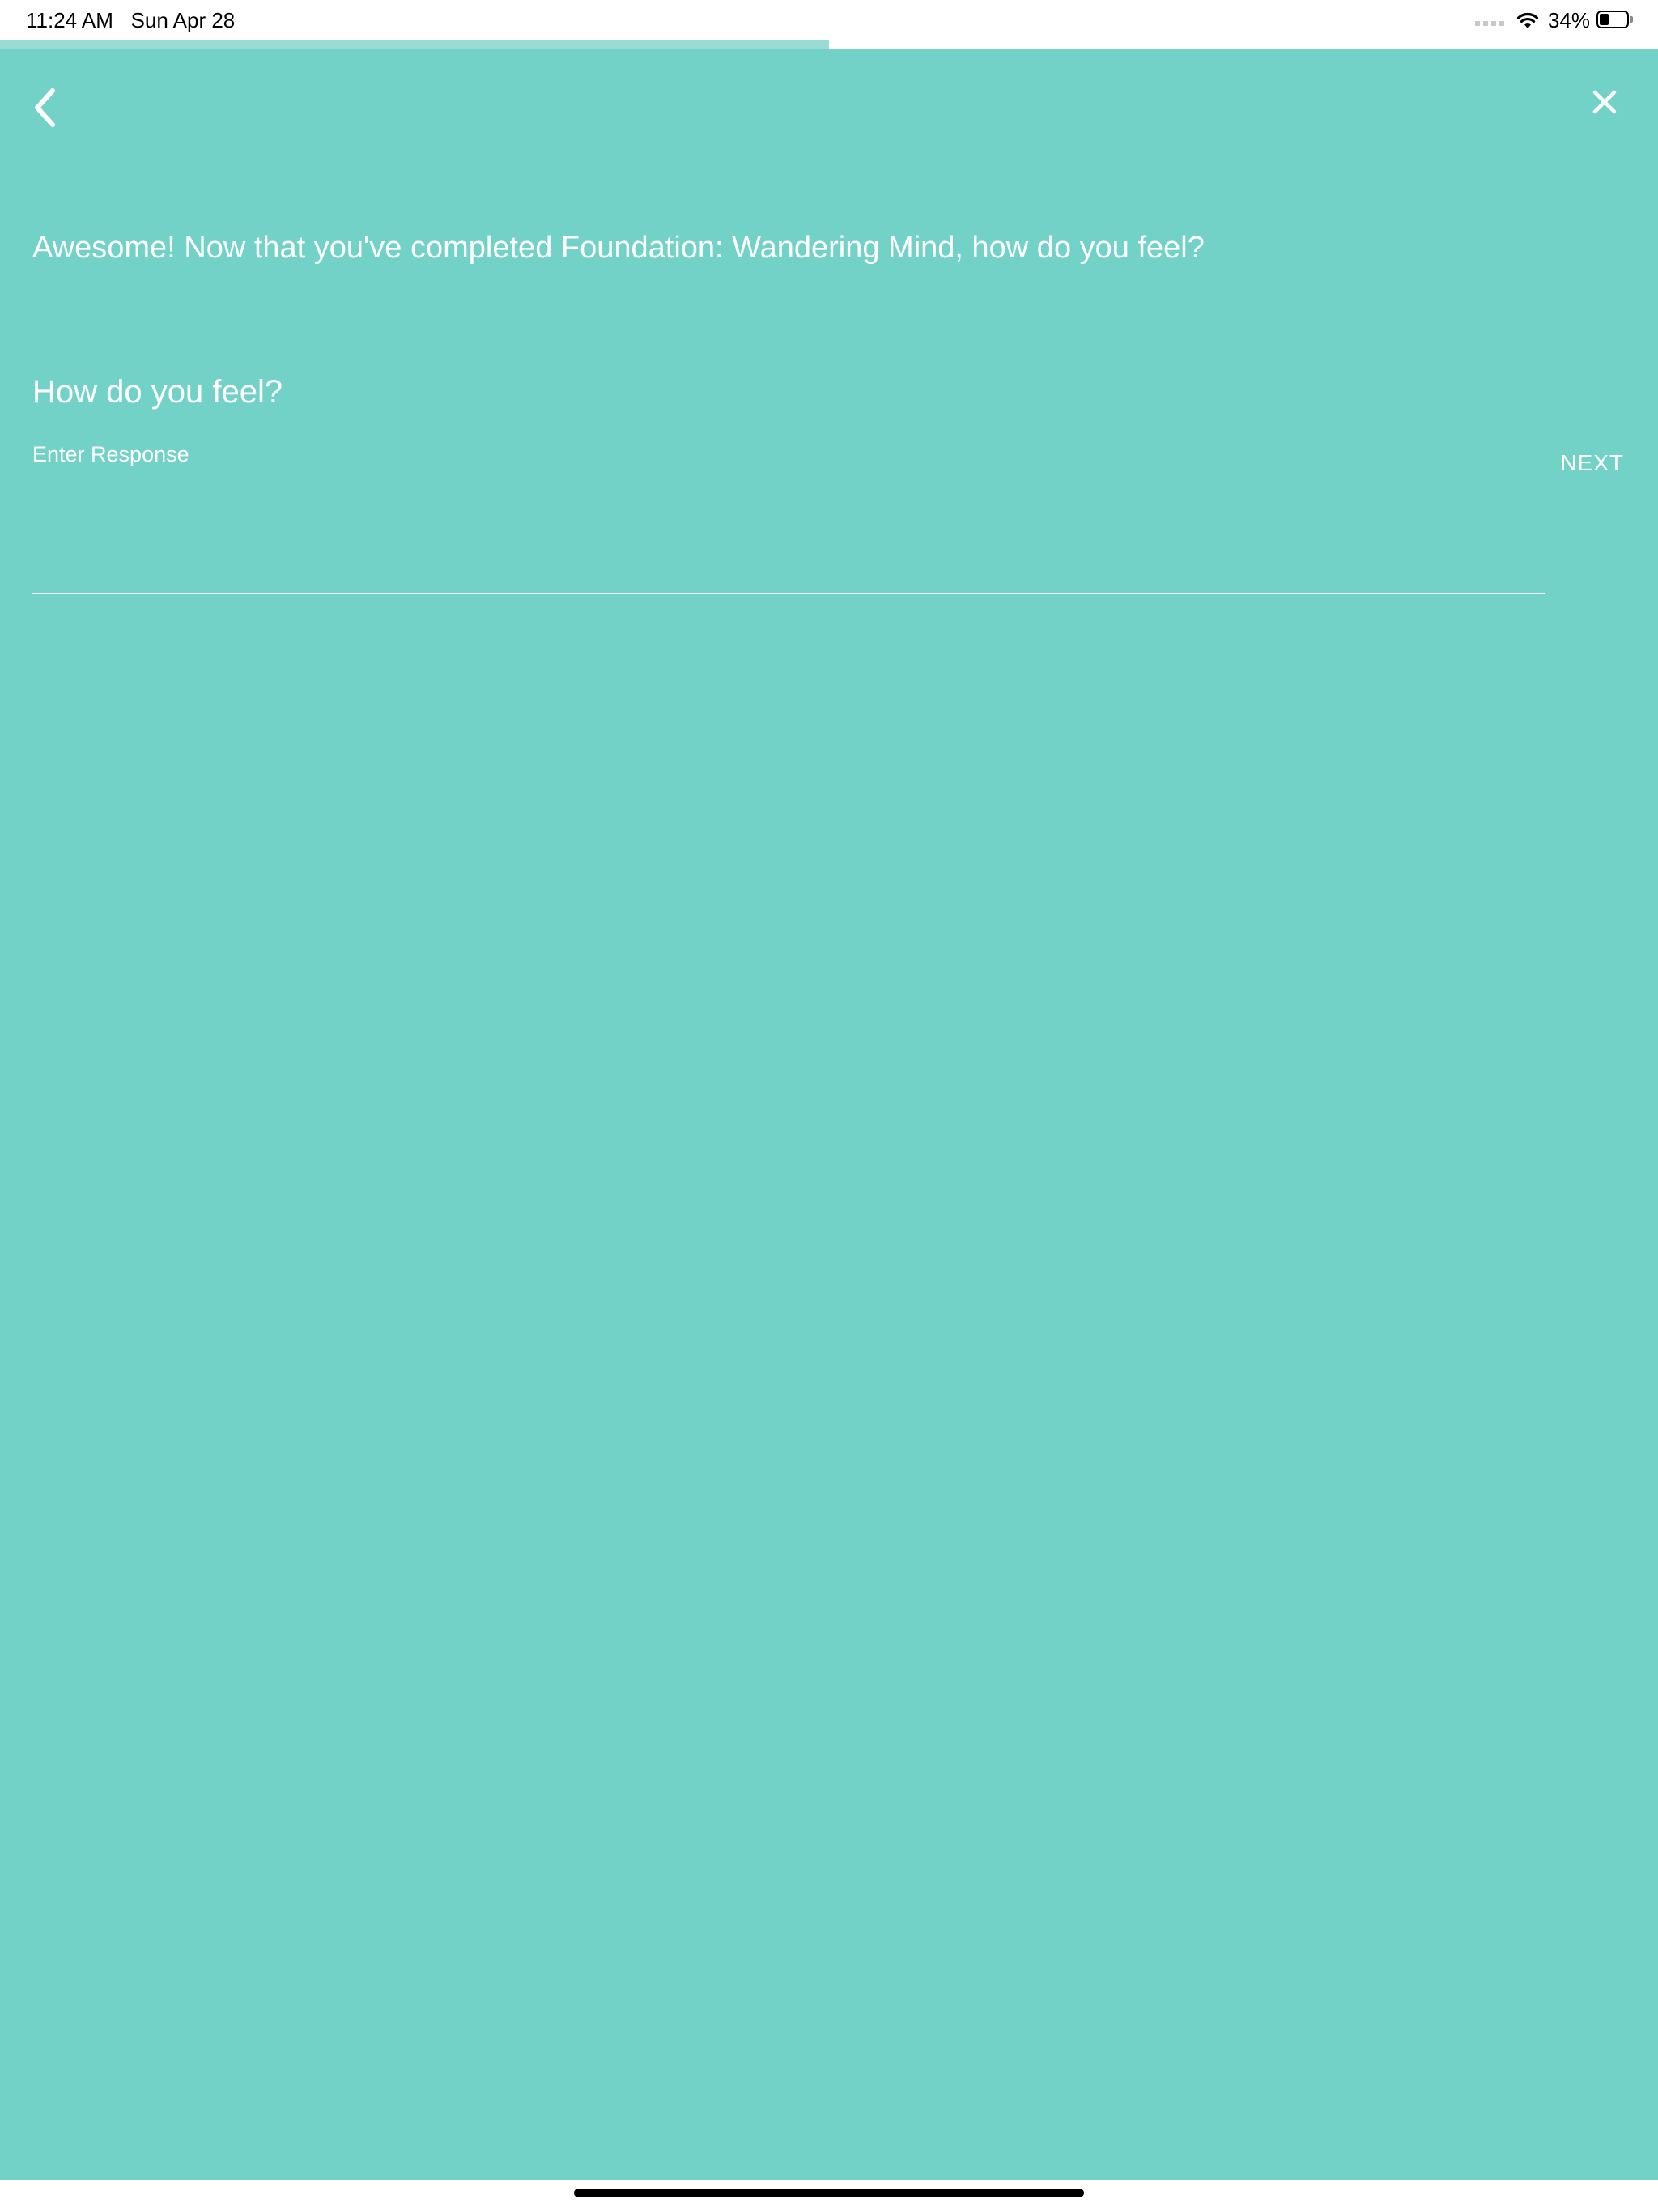  I want to click on progress-fill, so click(414, 44).